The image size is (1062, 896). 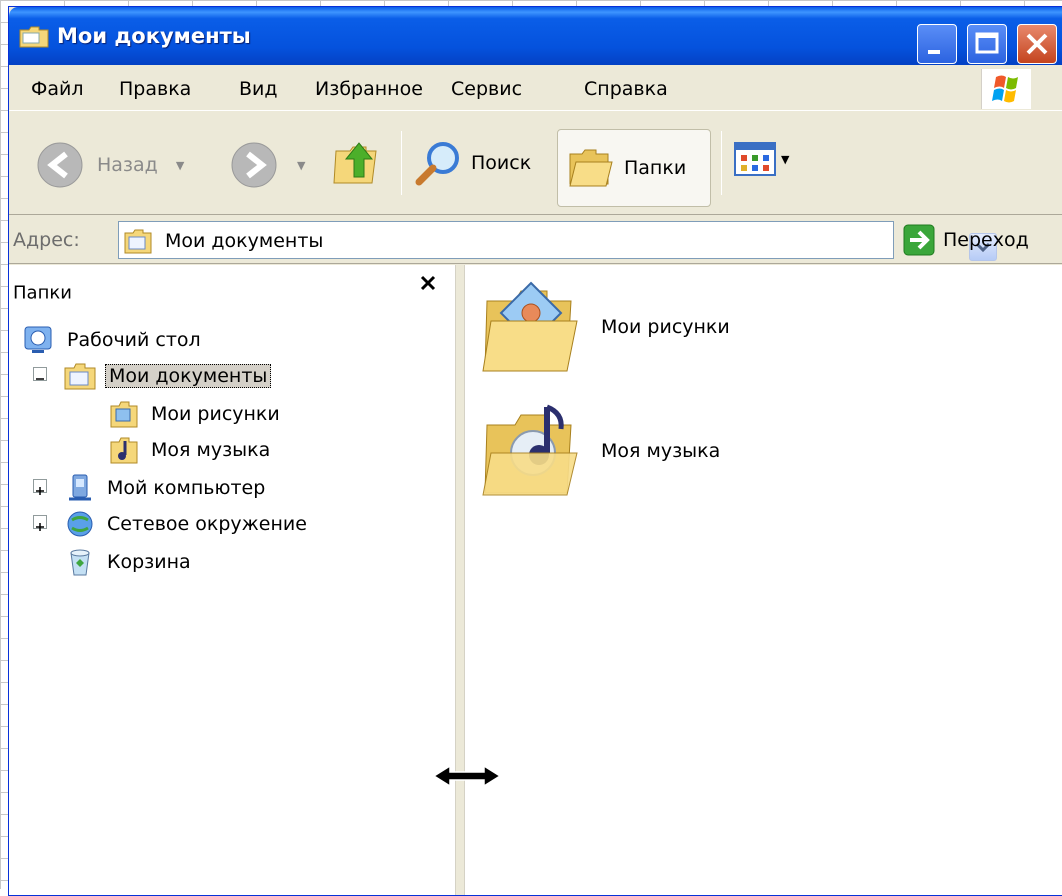 I want to click on my-computer-icon, so click(x=80, y=487).